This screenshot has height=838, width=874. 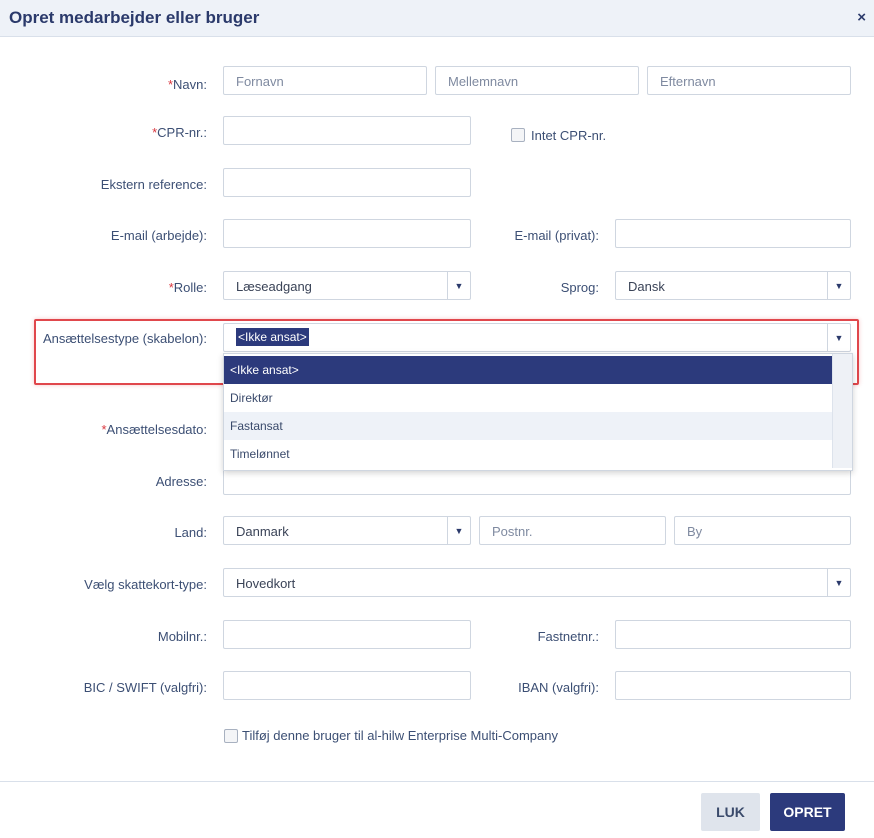 What do you see at coordinates (274, 286) in the screenshot?
I see `role-value: Læseadgang` at bounding box center [274, 286].